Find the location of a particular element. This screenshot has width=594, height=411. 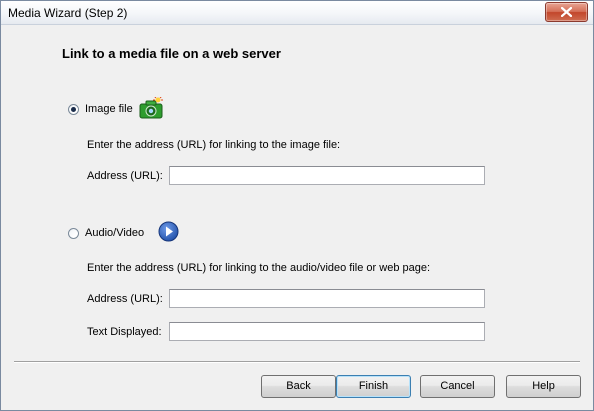

image-address-input is located at coordinates (327, 175).